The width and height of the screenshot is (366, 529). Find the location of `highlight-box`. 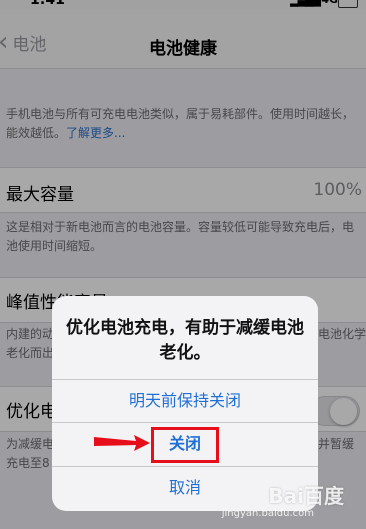

highlight-box is located at coordinates (185, 445).